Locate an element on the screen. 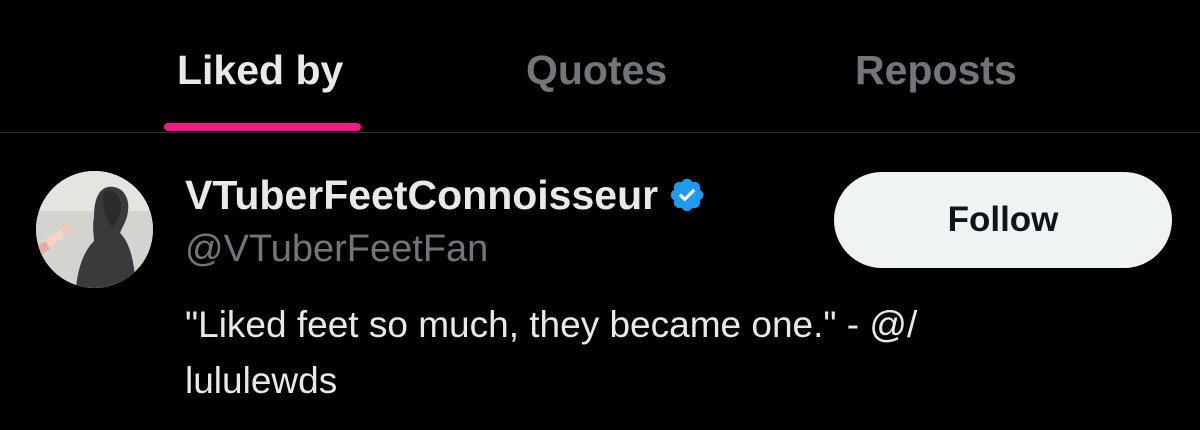 This screenshot has width=1200, height=430. tab-liked-by: Liked by is located at coordinates (260, 70).